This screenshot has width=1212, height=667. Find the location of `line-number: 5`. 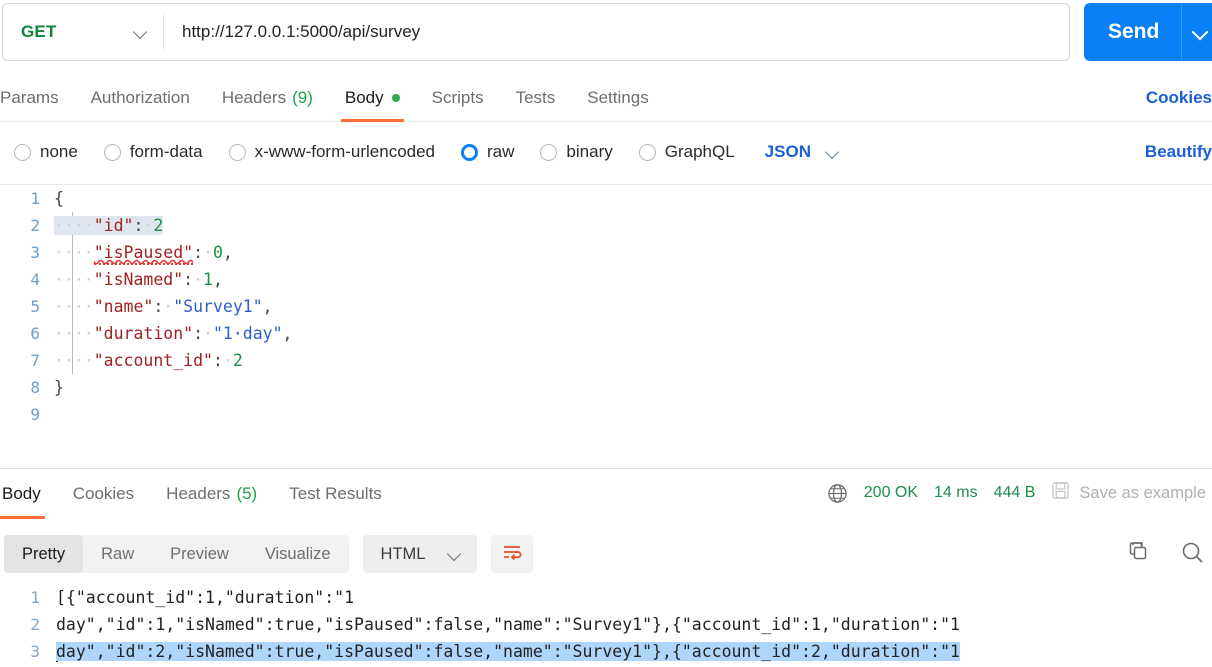

line-number: 5 is located at coordinates (35, 306).